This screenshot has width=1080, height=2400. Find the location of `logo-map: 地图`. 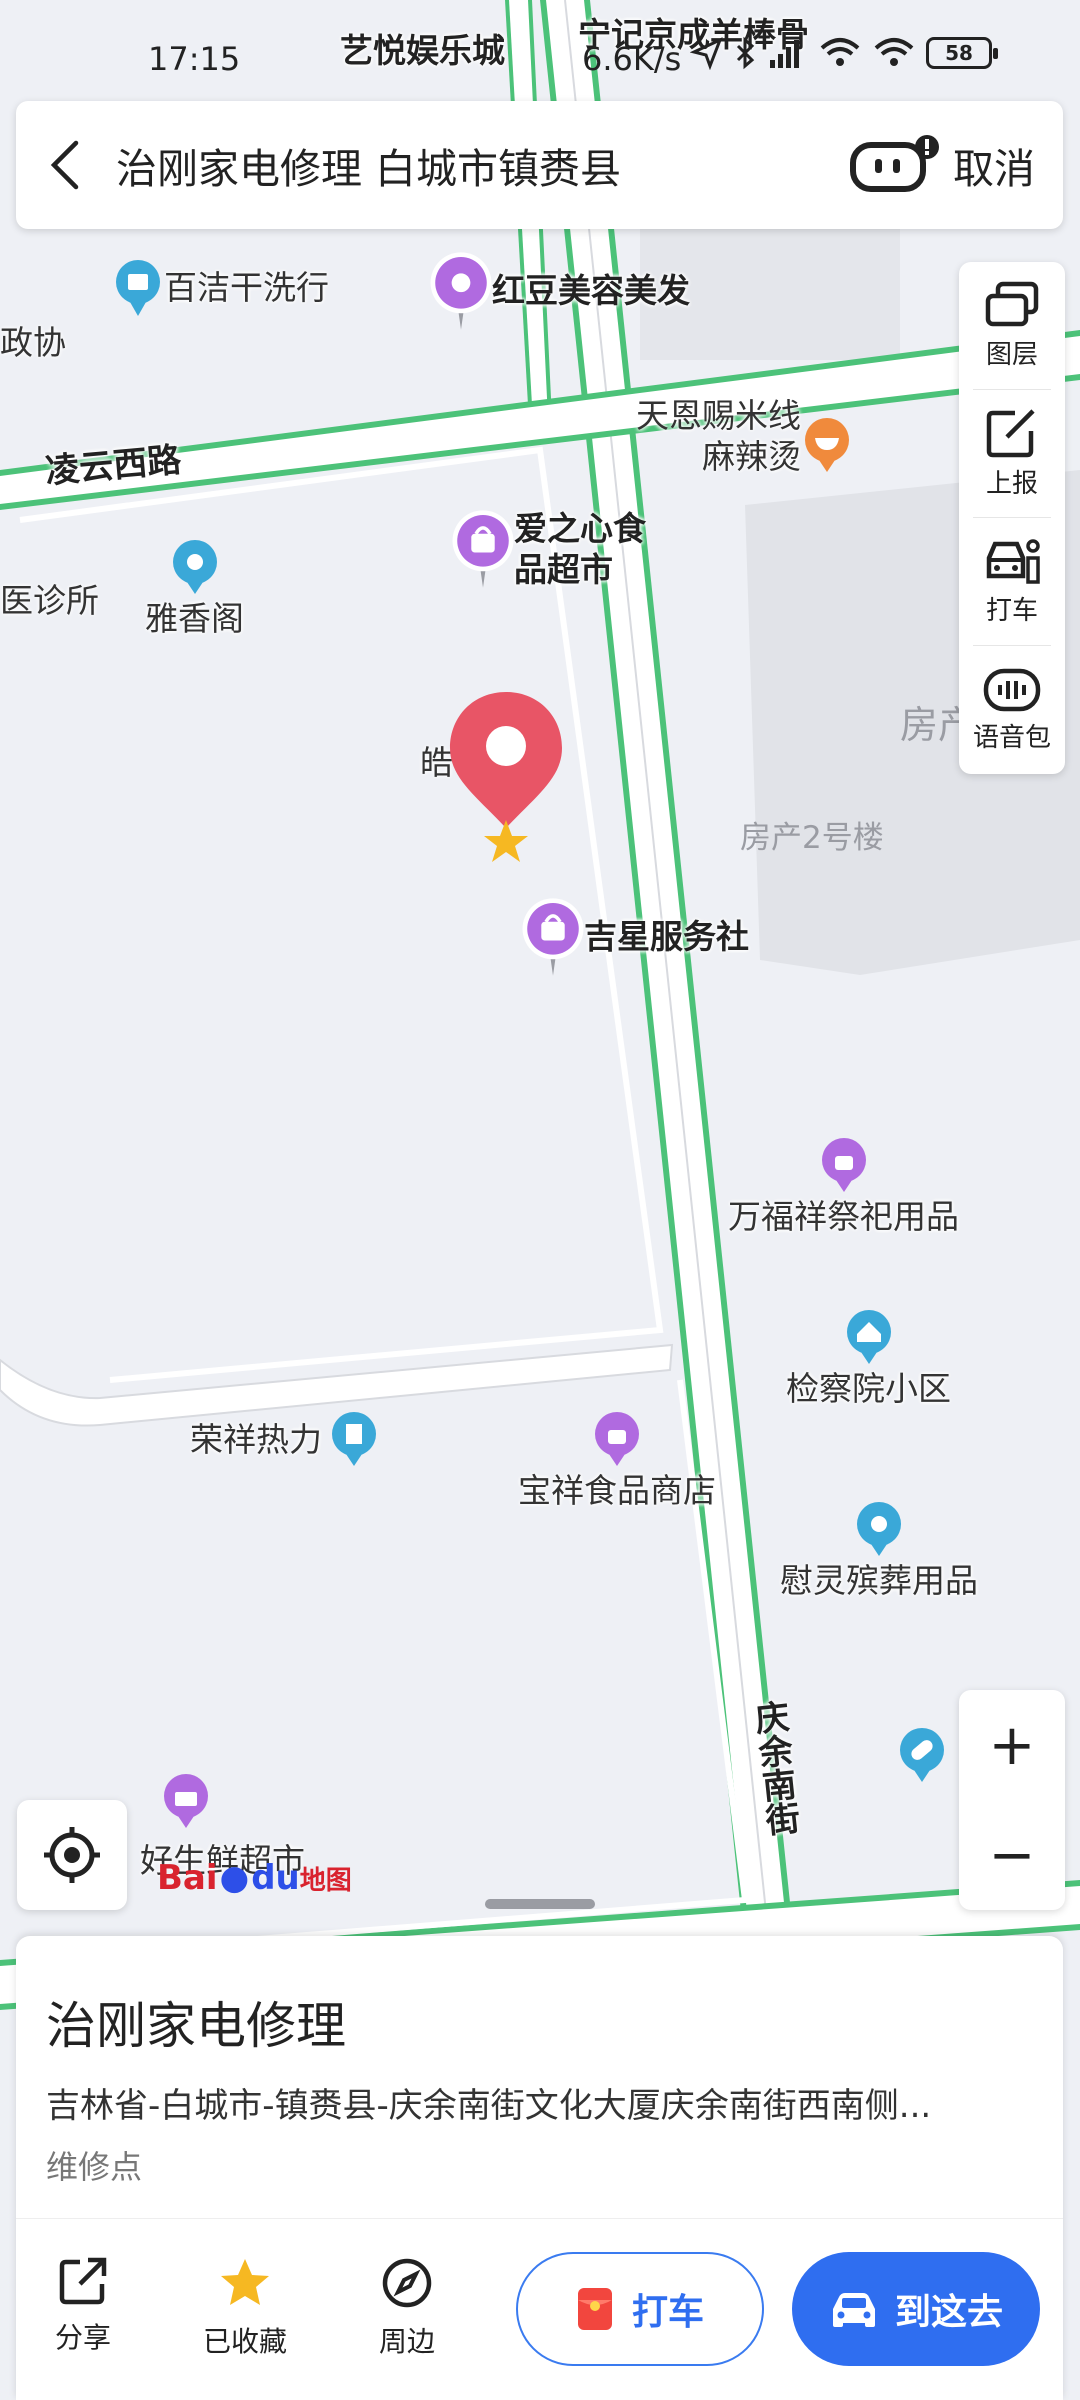

logo-map: 地图 is located at coordinates (325, 1880).